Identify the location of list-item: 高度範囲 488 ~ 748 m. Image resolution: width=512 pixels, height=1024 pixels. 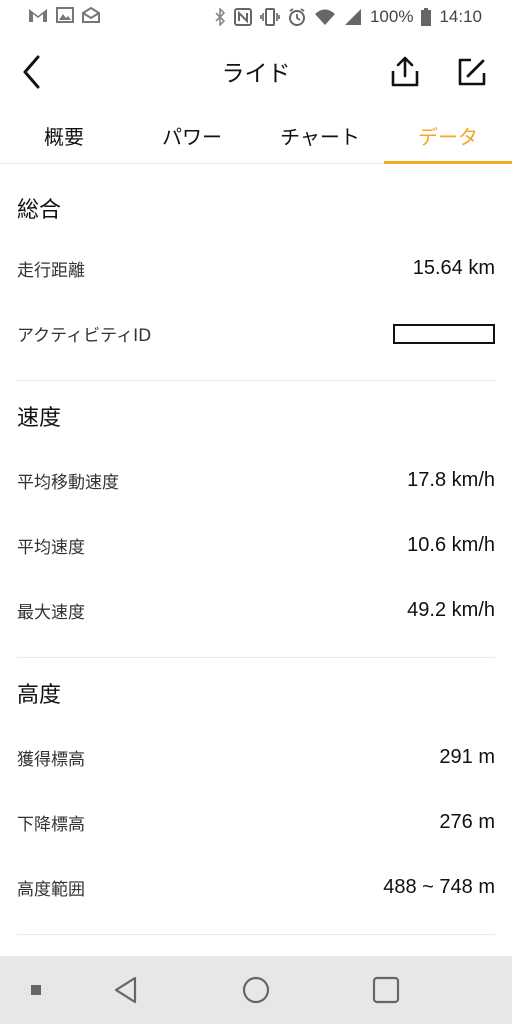
(256, 887).